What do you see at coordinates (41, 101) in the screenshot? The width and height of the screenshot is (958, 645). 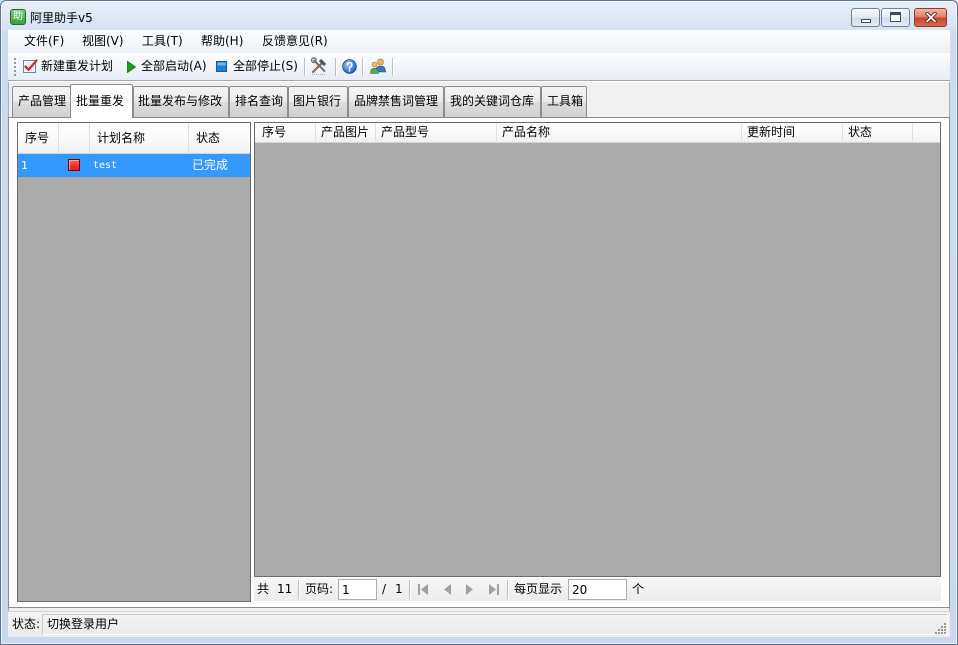 I see `tab-product-management: 产品管理` at bounding box center [41, 101].